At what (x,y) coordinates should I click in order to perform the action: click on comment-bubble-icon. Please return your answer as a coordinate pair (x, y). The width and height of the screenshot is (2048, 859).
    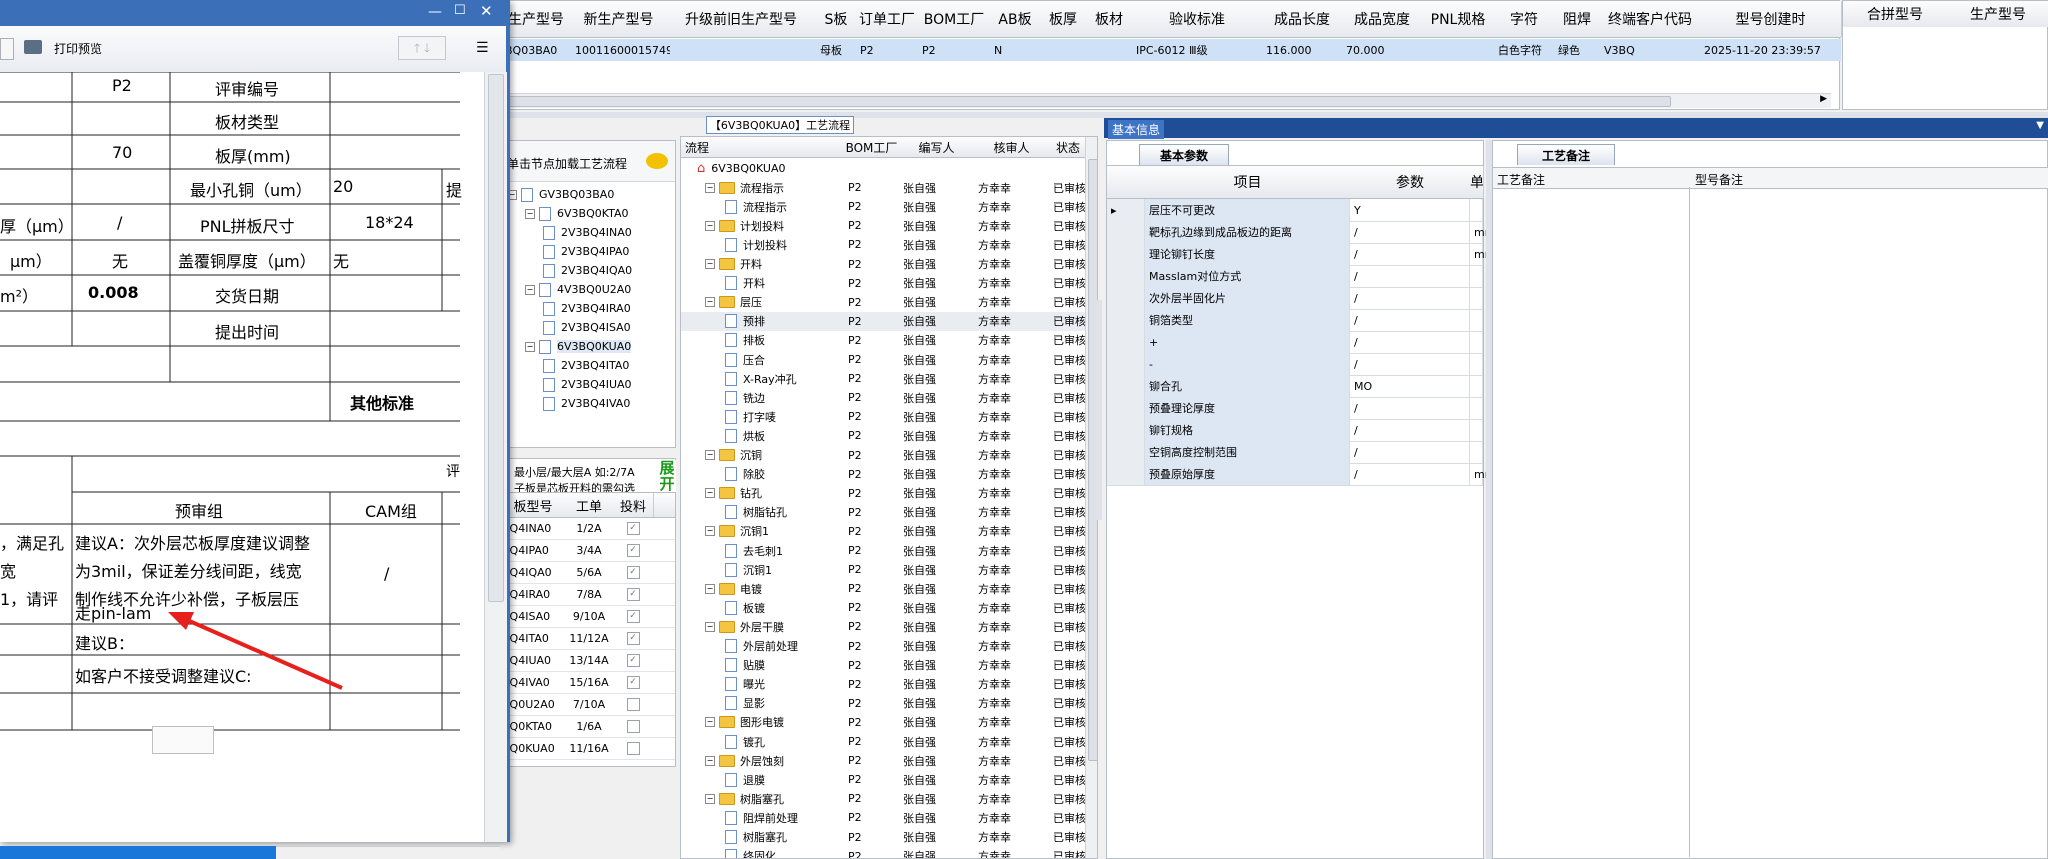
    Looking at the image, I should click on (657, 161).